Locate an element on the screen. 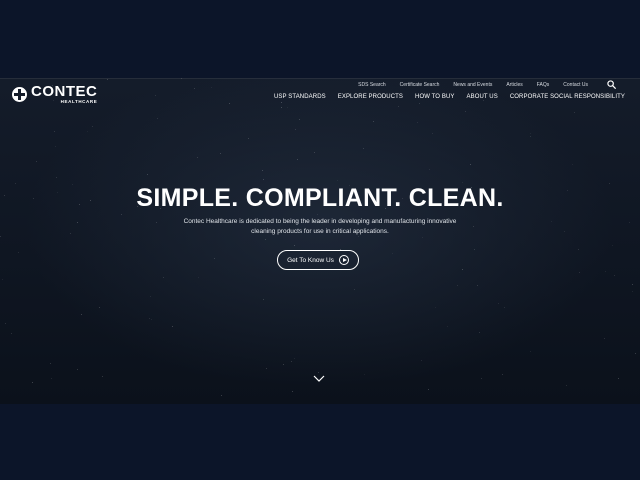  utility-nav-contact-us: Contact Us is located at coordinates (575, 85).